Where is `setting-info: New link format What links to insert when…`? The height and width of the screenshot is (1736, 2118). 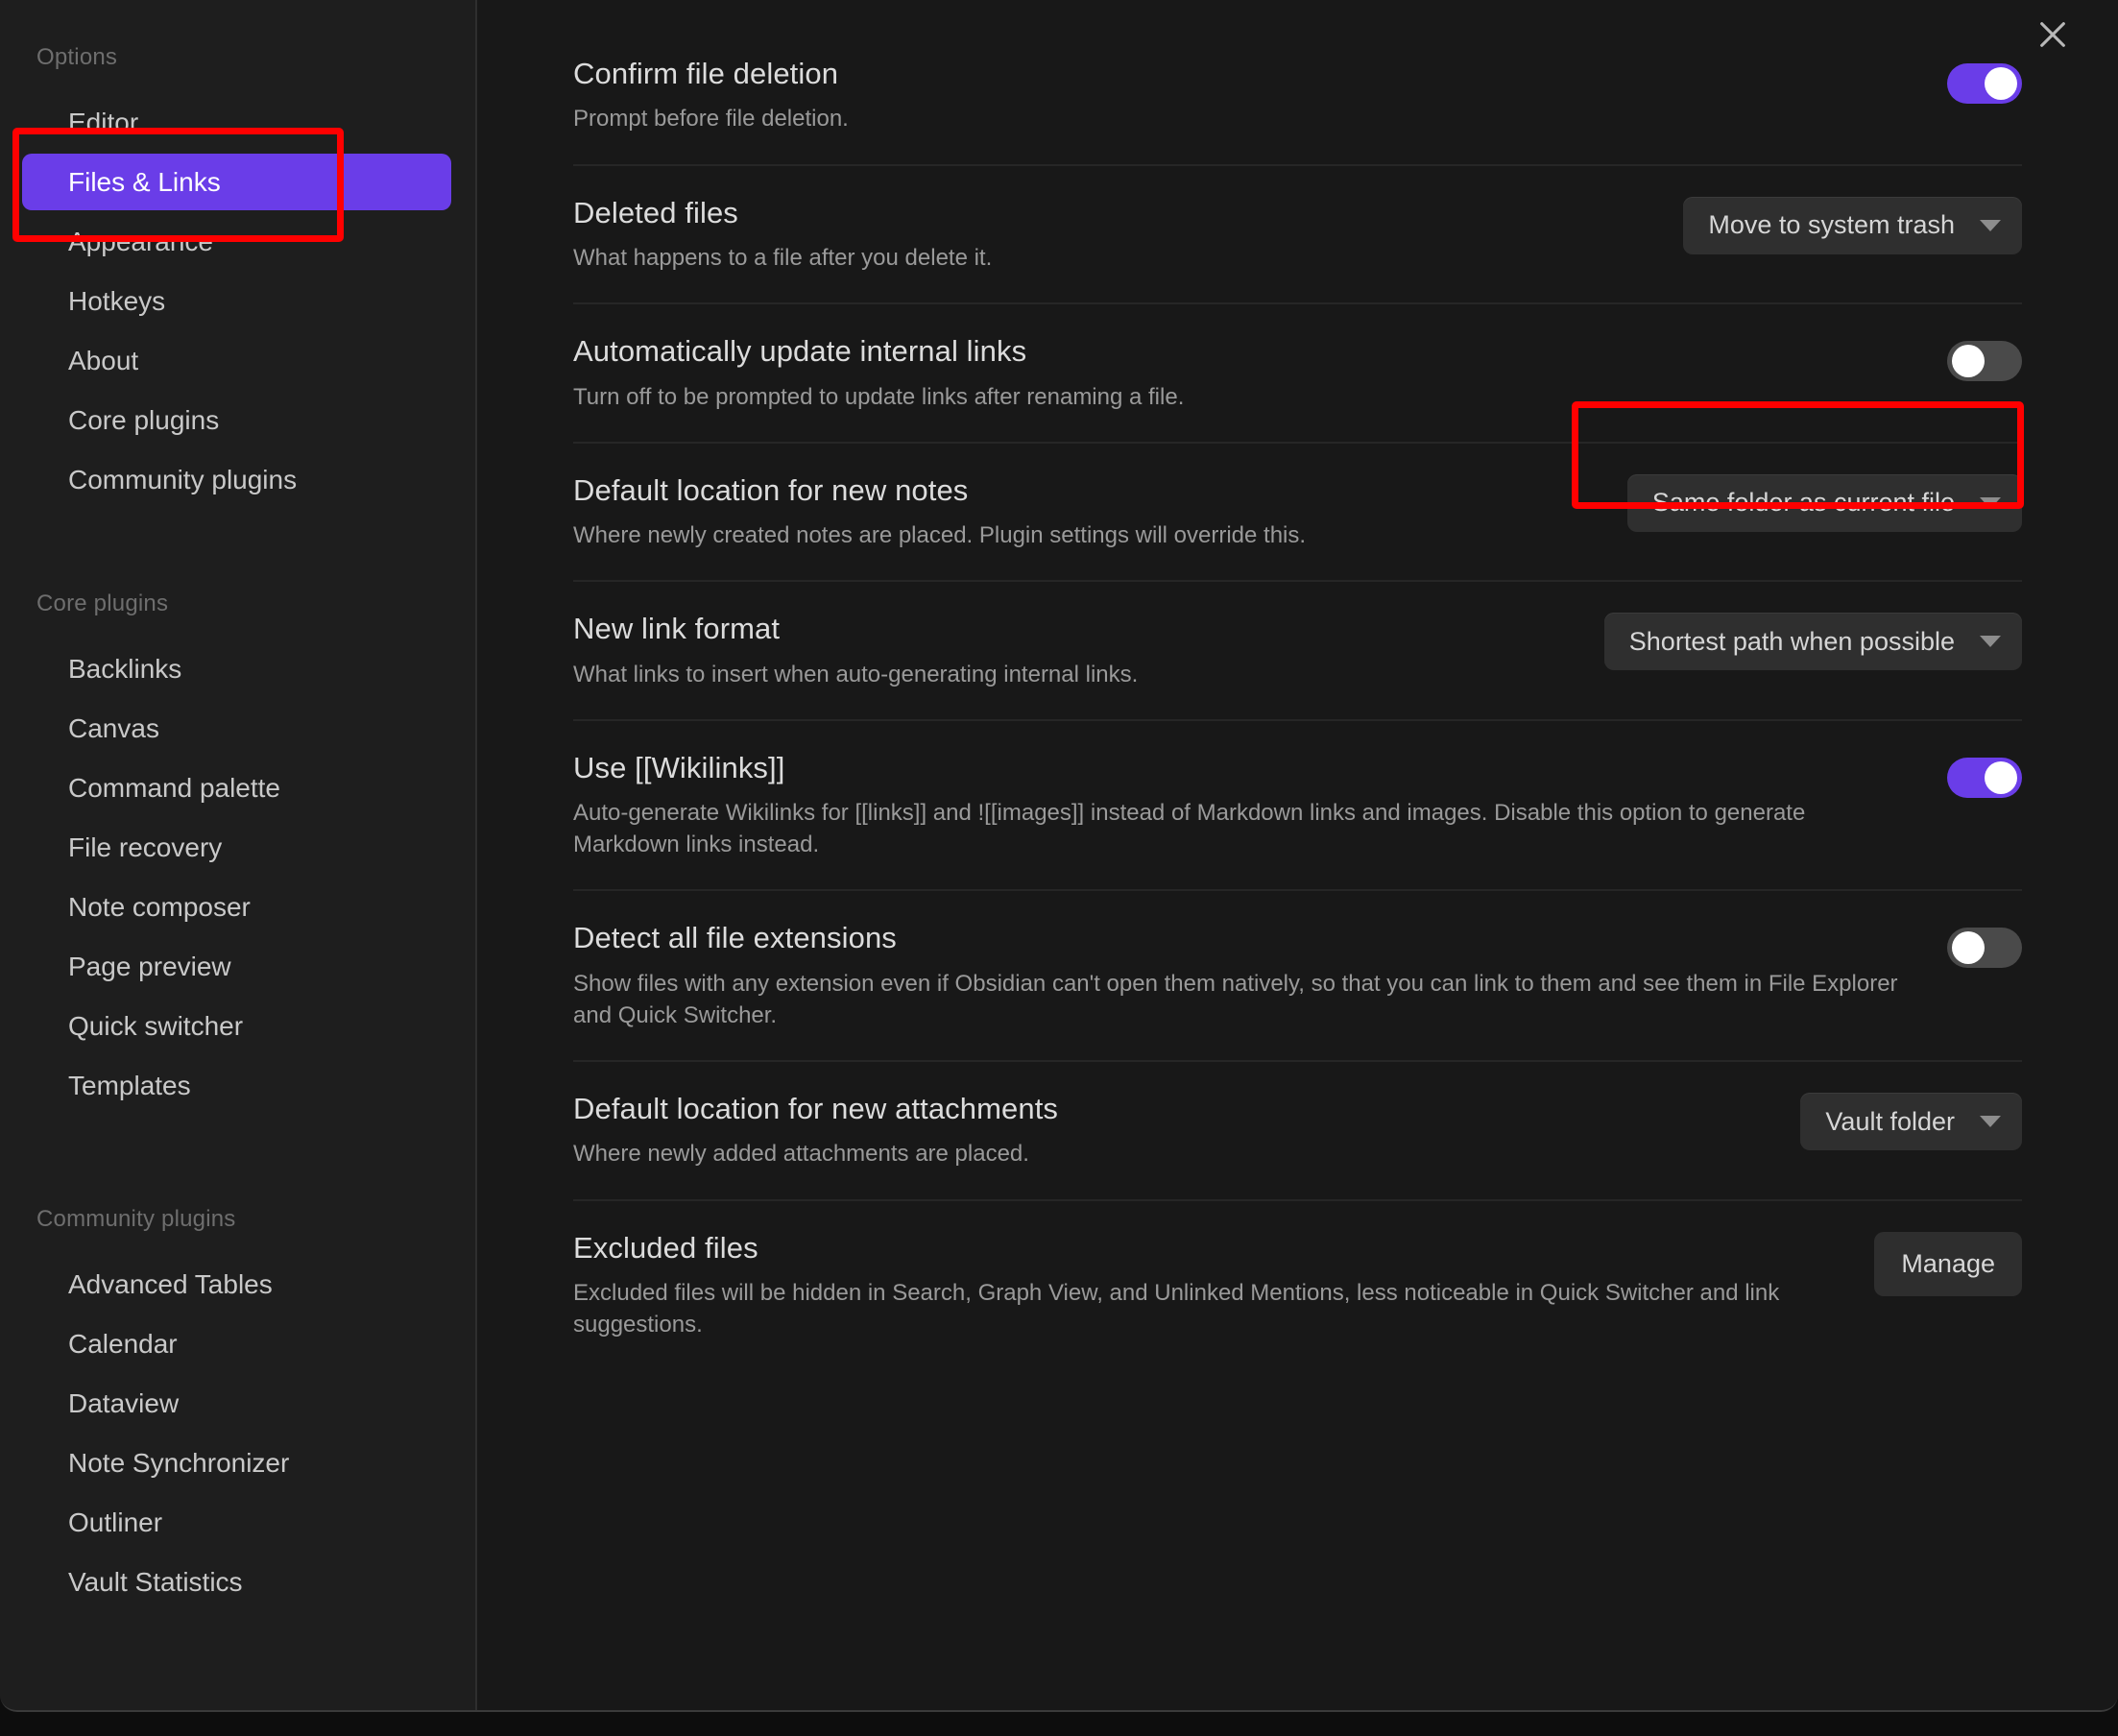 setting-info: New link format What links to insert when… is located at coordinates (1069, 649).